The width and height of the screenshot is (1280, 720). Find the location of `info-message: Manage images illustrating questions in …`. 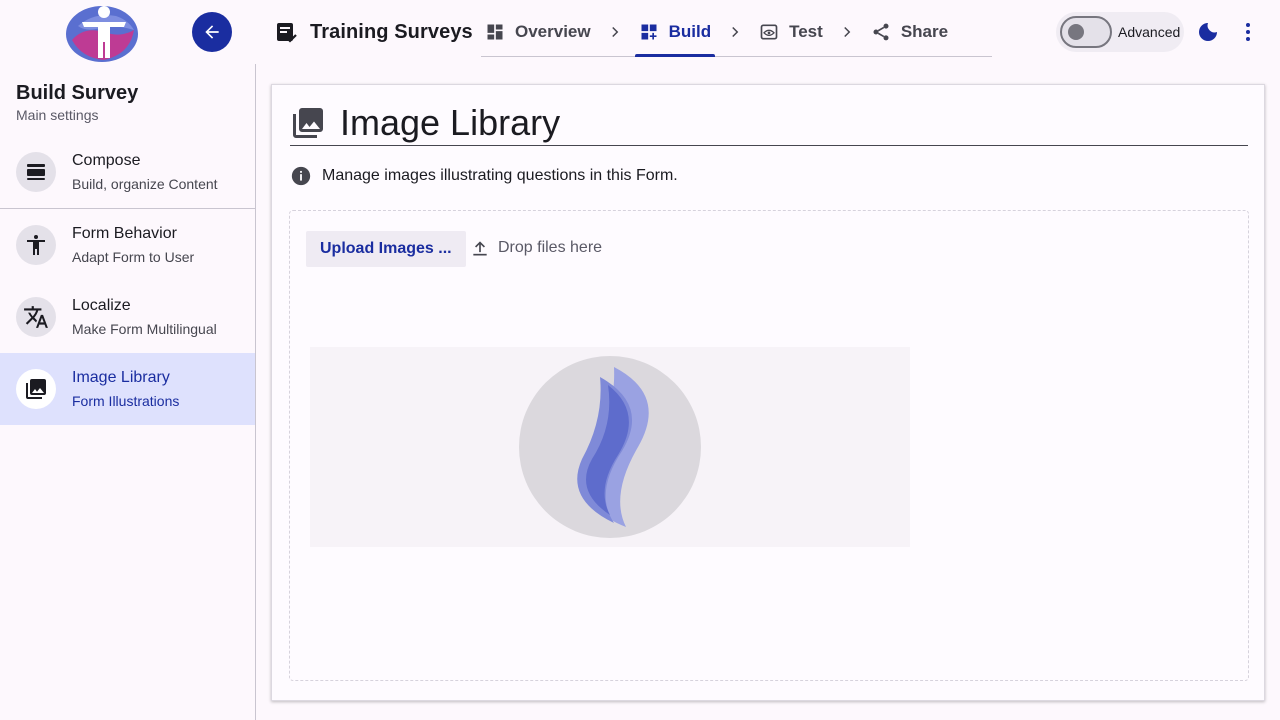

info-message: Manage images illustrating questions in … is located at coordinates (484, 176).